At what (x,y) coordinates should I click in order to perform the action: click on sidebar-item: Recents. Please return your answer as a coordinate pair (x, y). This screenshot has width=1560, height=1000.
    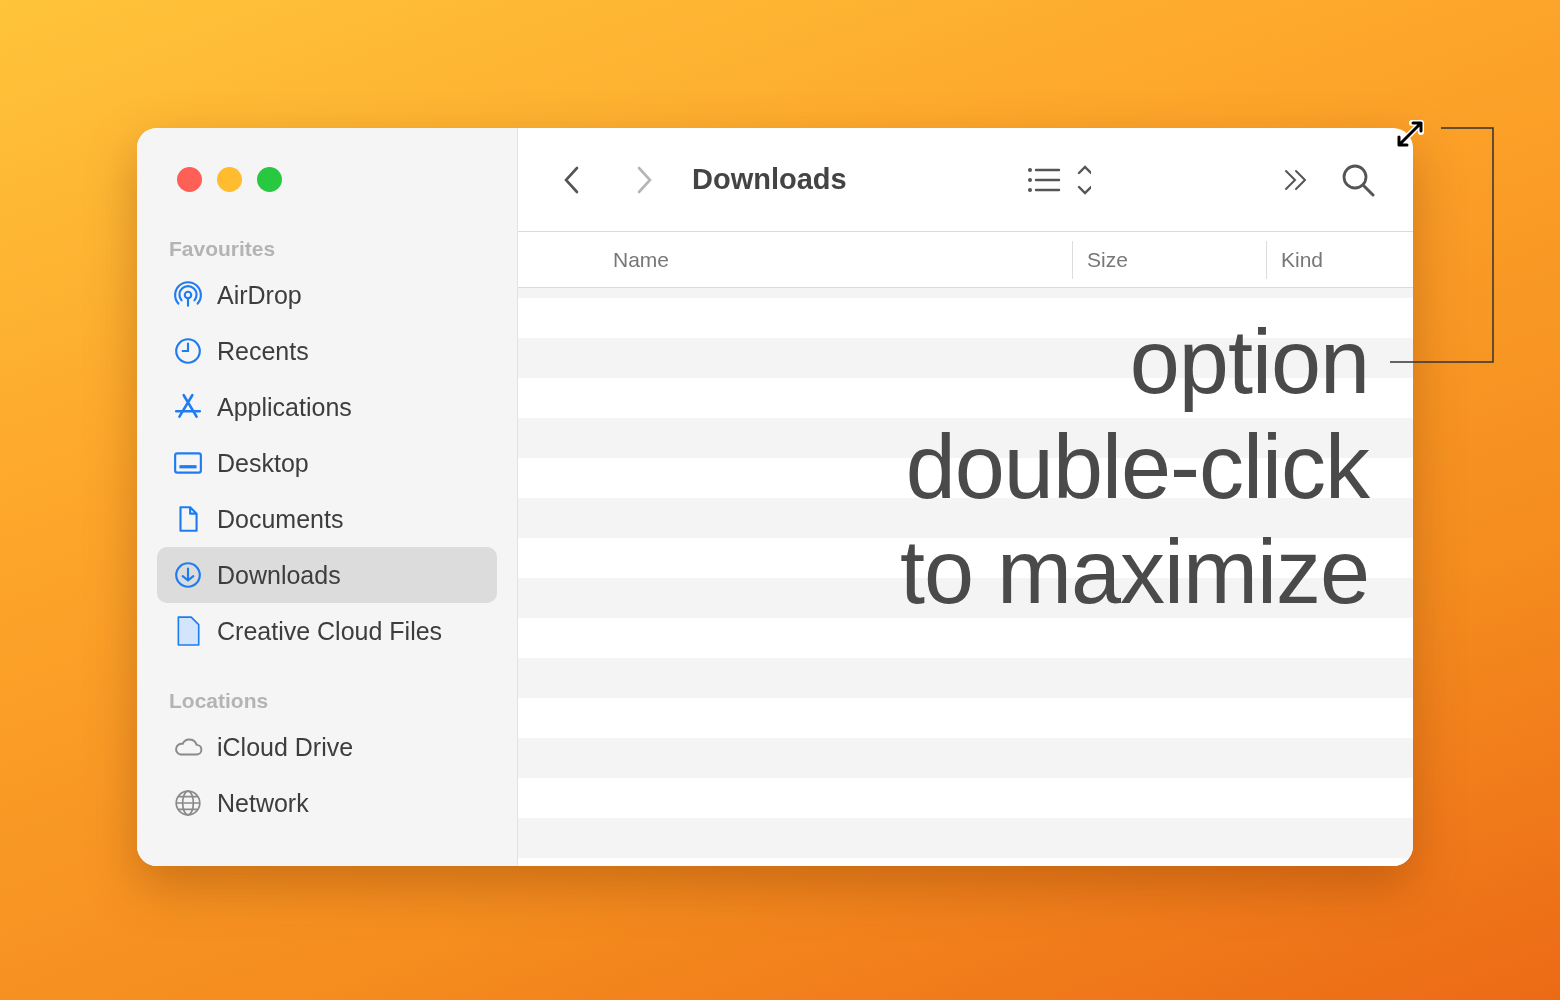
    Looking at the image, I should click on (327, 351).